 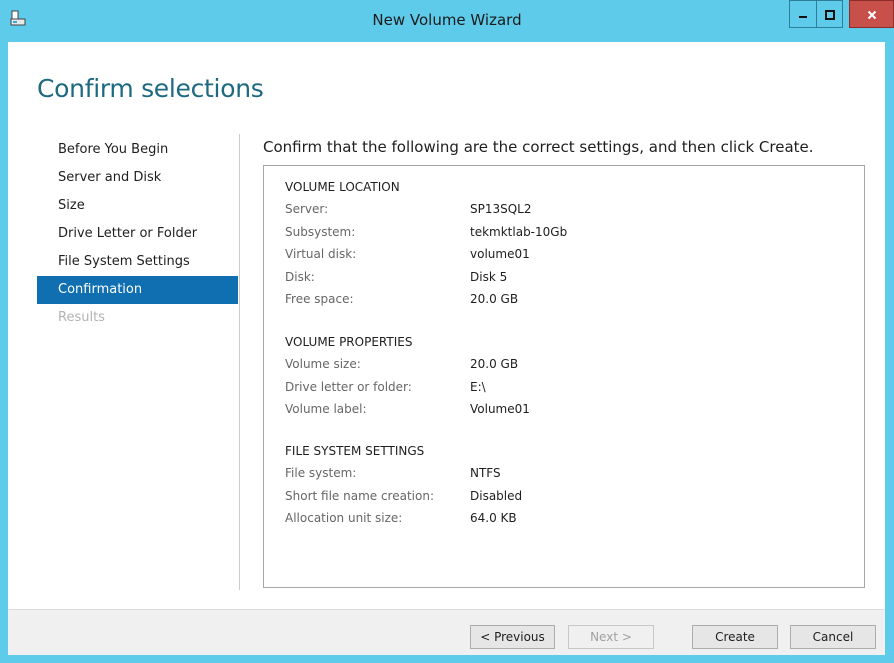 I want to click on setting-label: Short file name creation:, so click(x=359, y=495).